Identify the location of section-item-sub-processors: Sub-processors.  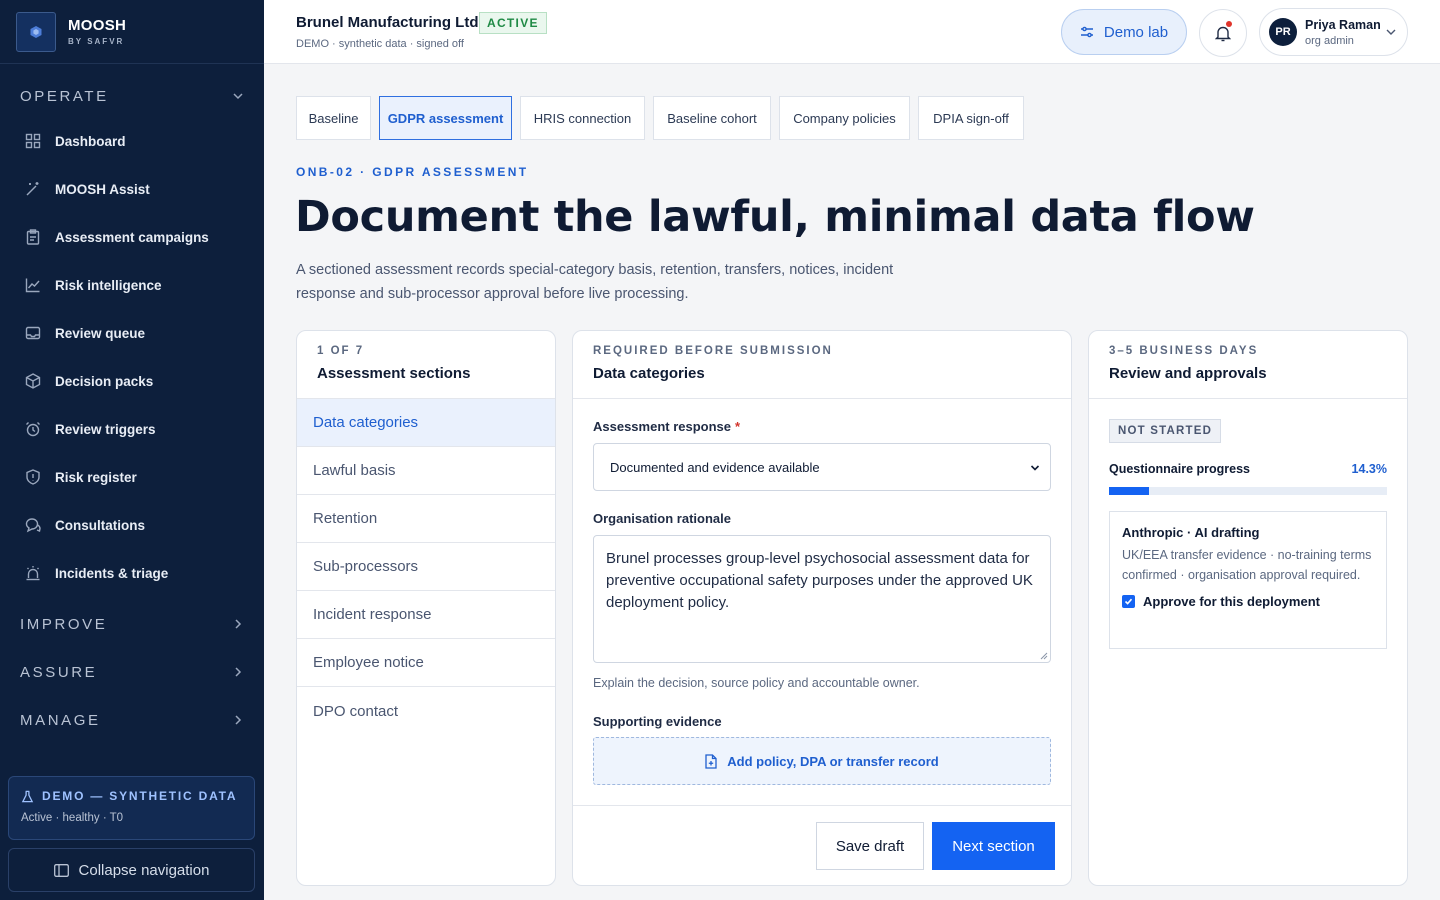
(426, 567).